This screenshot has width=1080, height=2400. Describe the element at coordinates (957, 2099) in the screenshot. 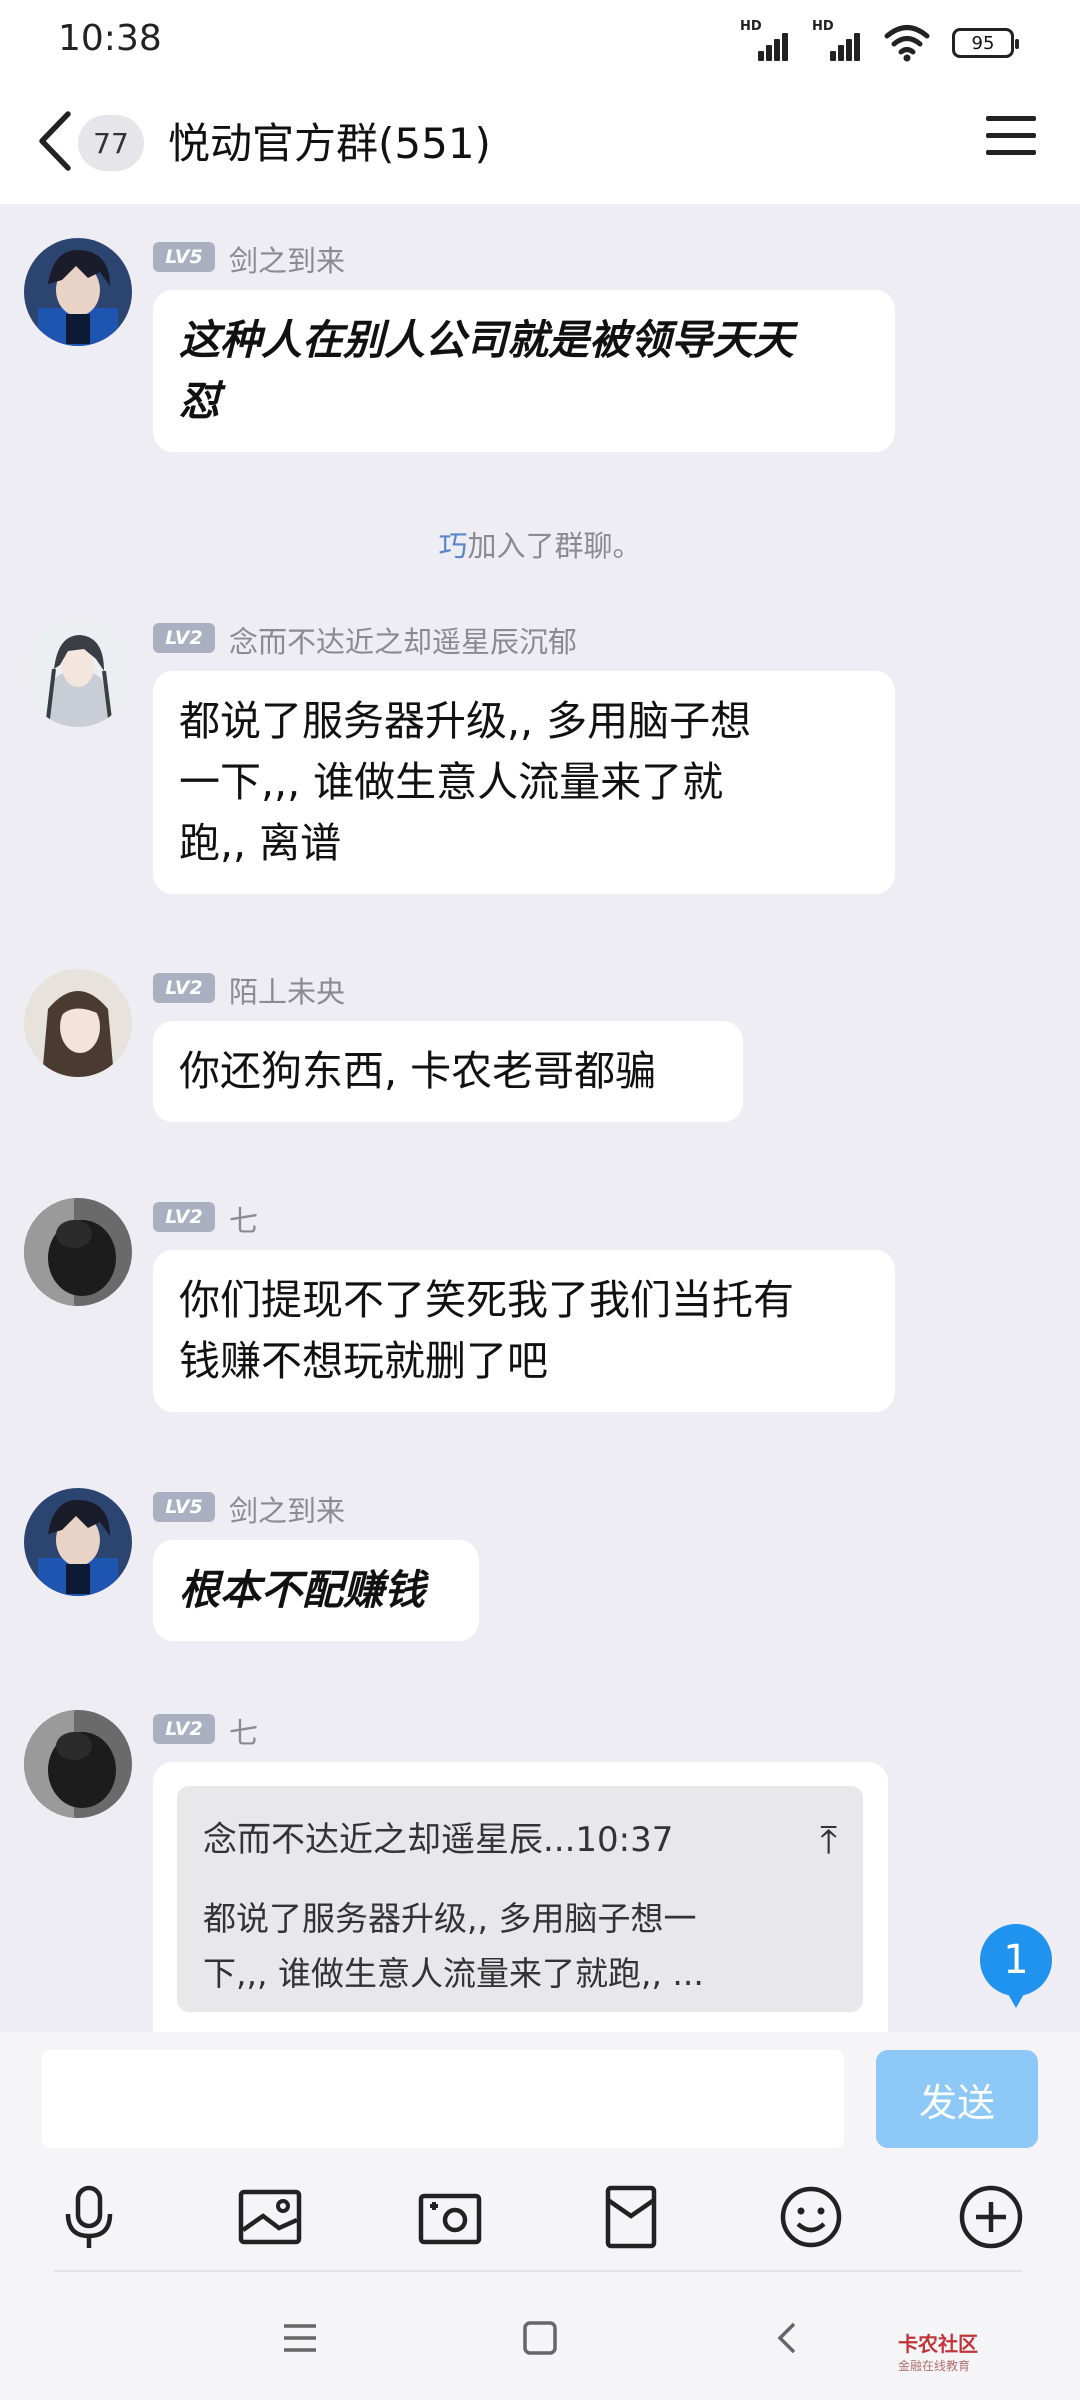

I see `send-button: 发送` at that location.